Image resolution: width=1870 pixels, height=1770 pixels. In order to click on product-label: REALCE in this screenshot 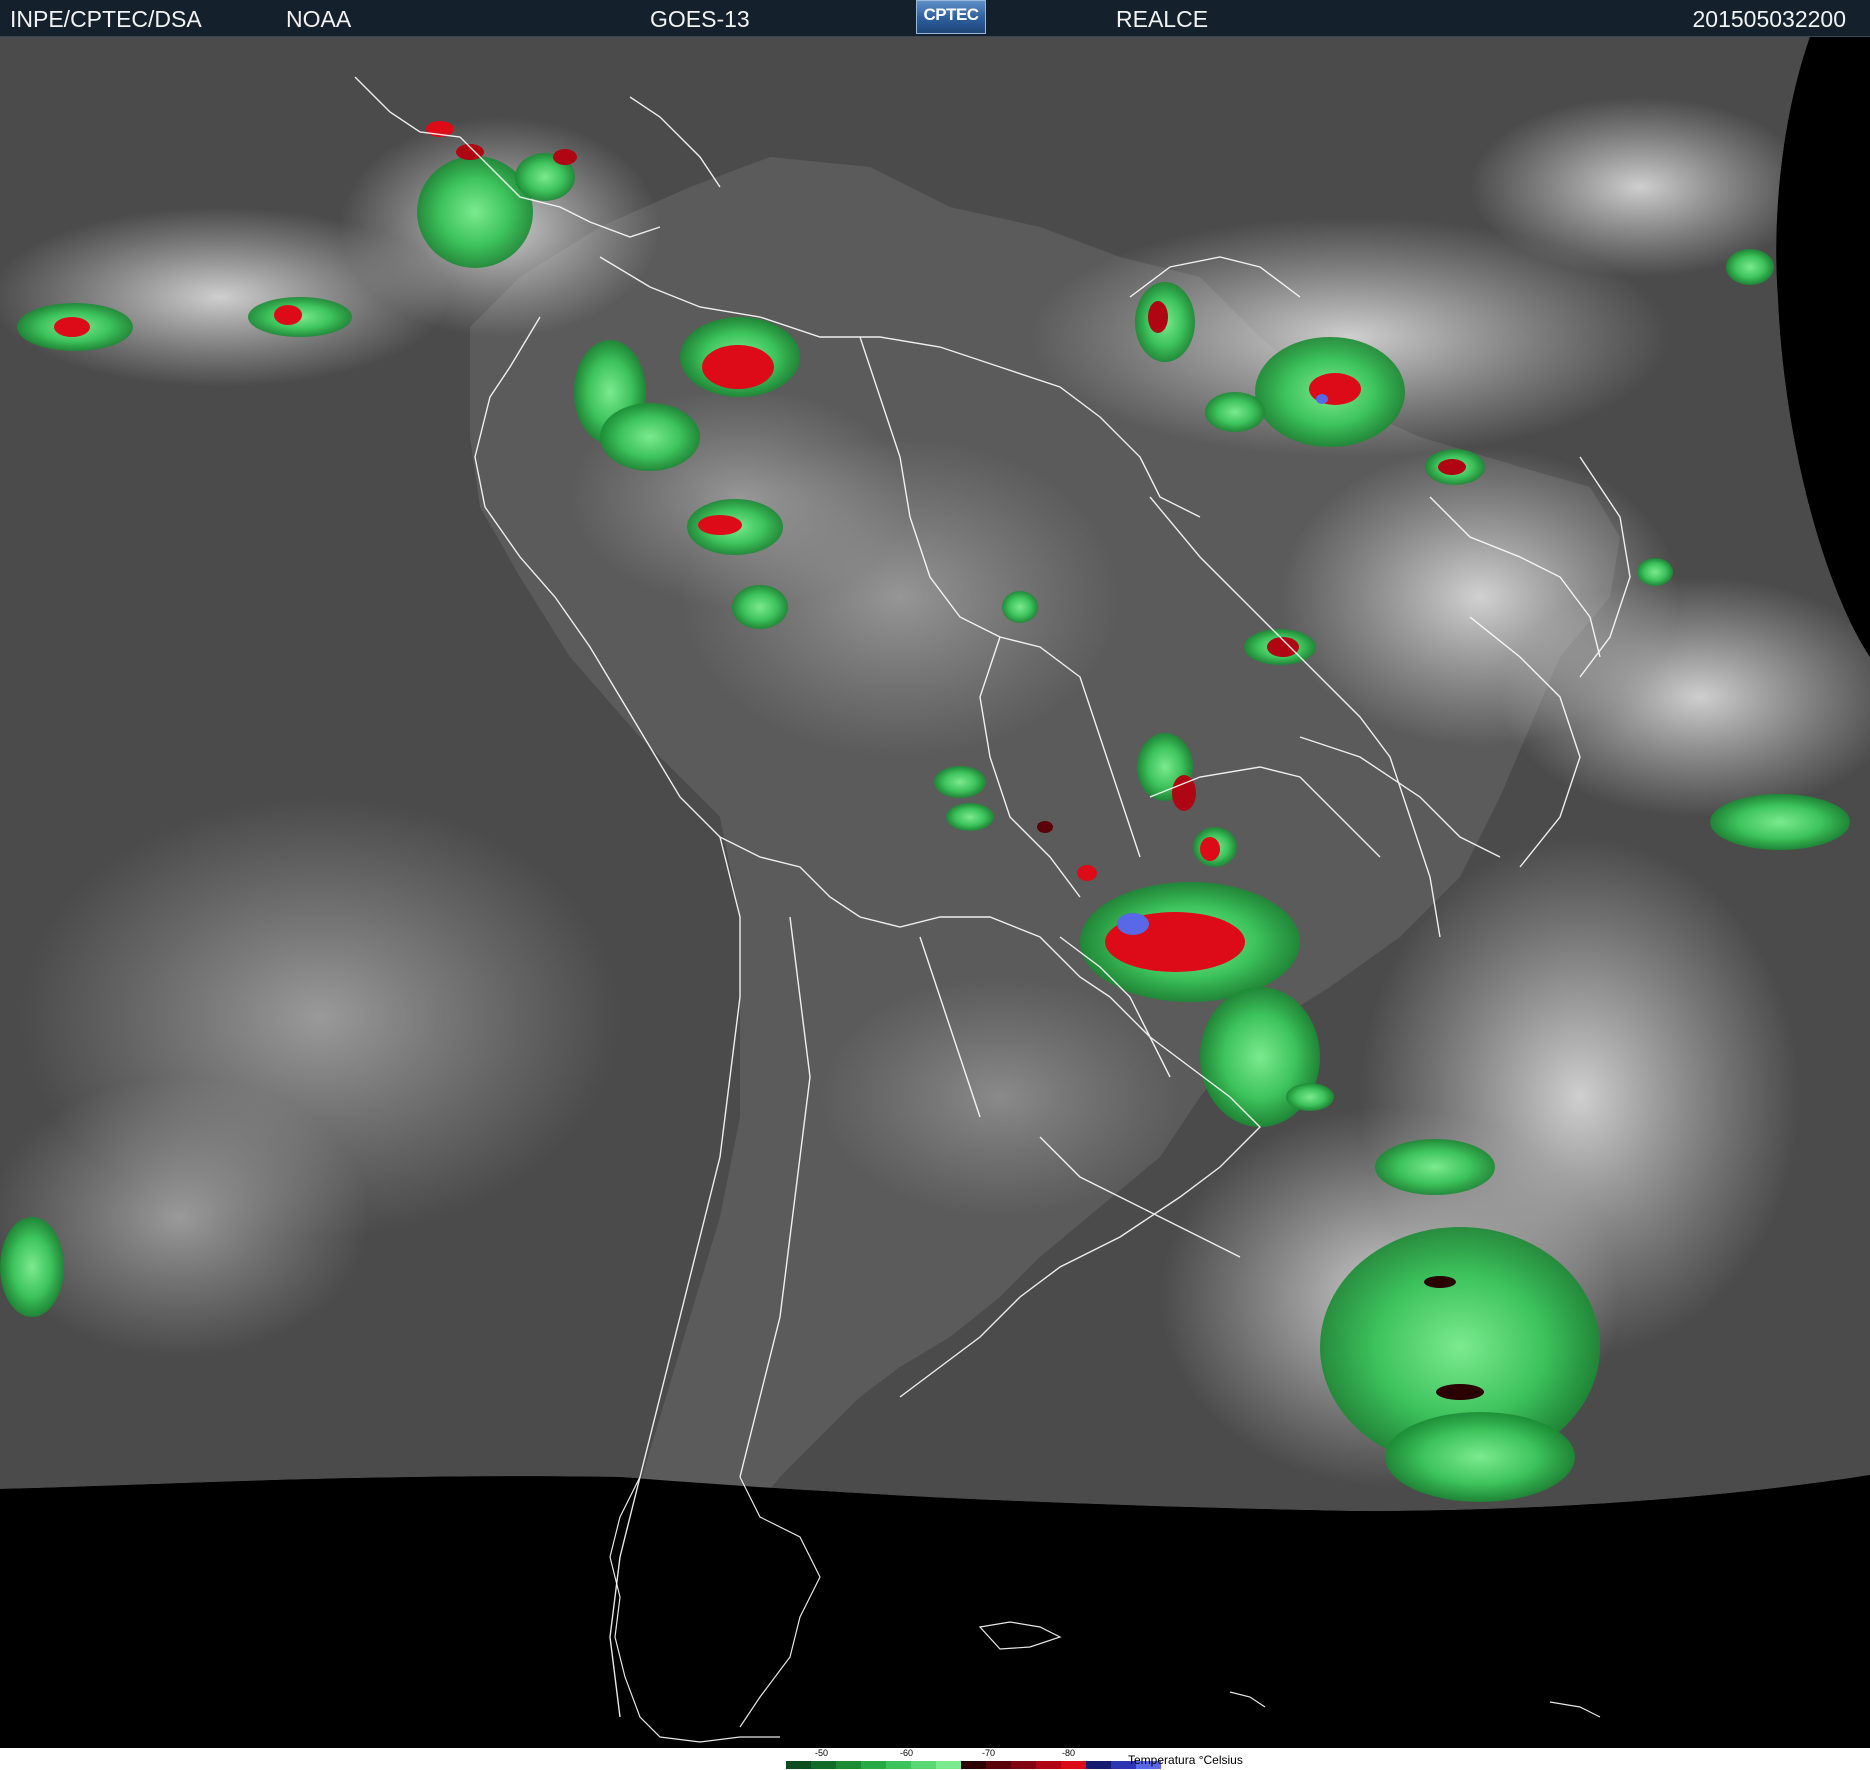, I will do `click(1162, 19)`.